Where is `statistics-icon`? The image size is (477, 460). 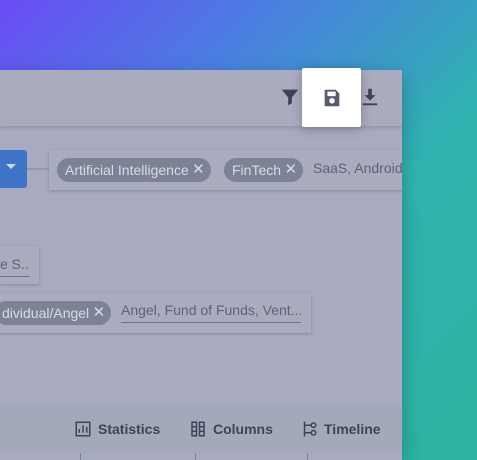
statistics-icon is located at coordinates (83, 429).